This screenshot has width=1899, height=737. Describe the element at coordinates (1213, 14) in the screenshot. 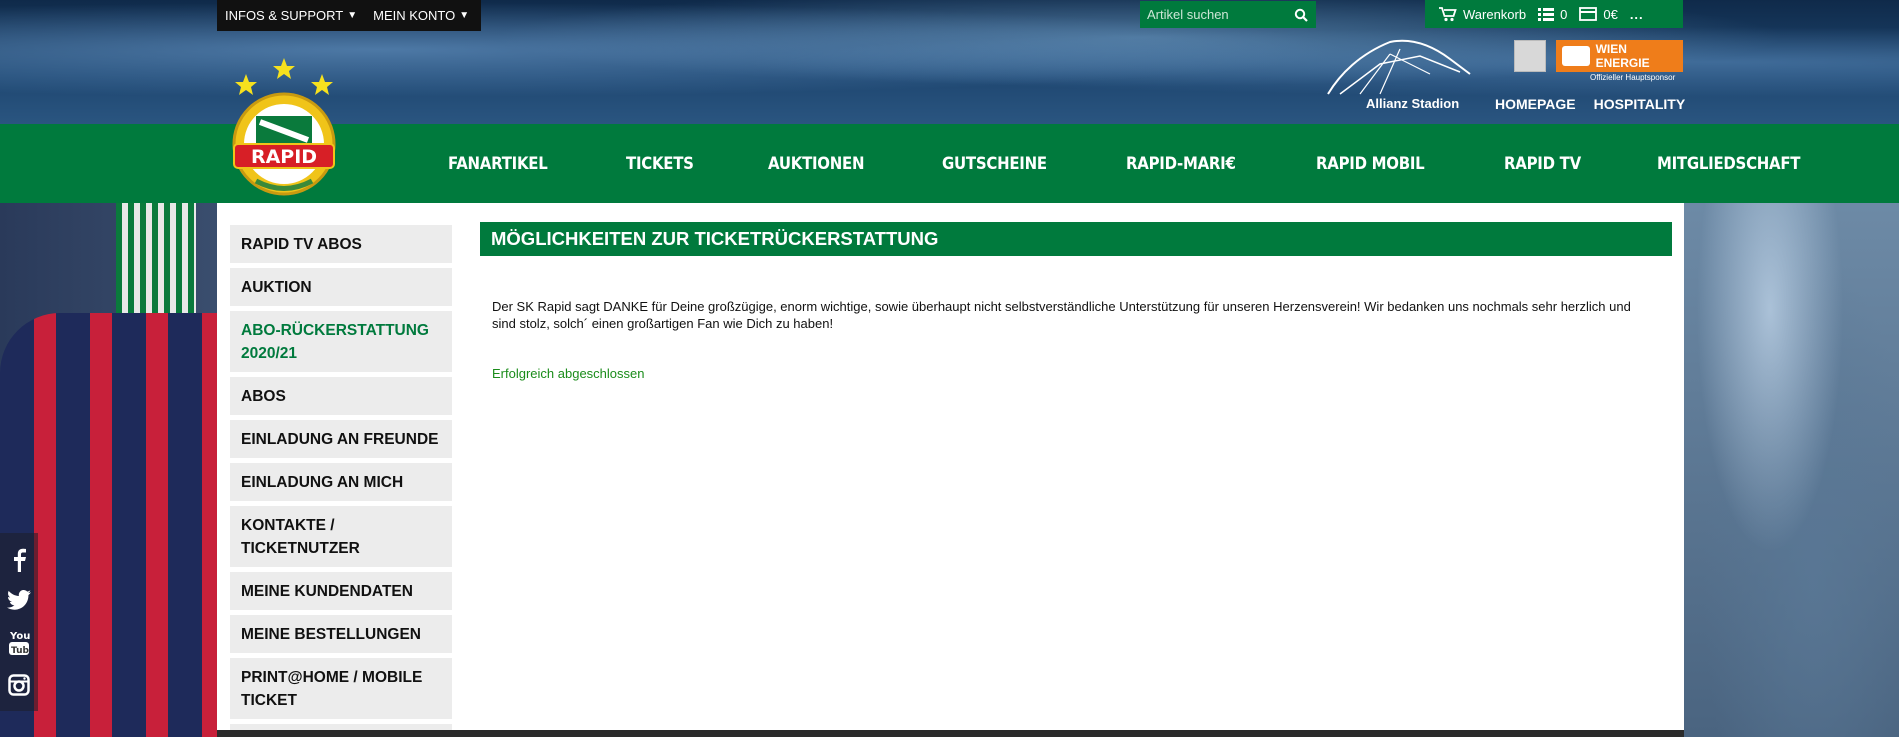

I see `search-input` at that location.